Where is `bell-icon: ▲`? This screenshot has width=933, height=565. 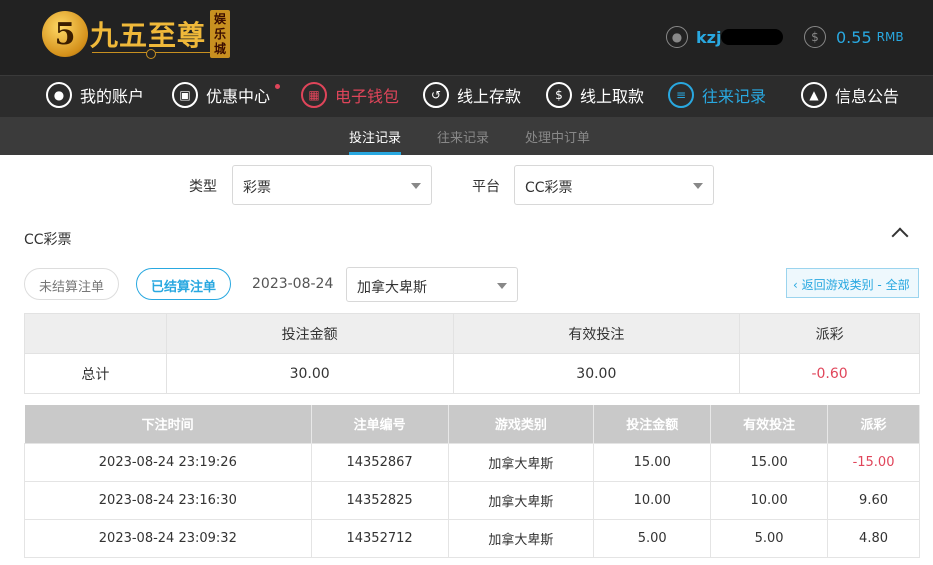
bell-icon: ▲ is located at coordinates (814, 95).